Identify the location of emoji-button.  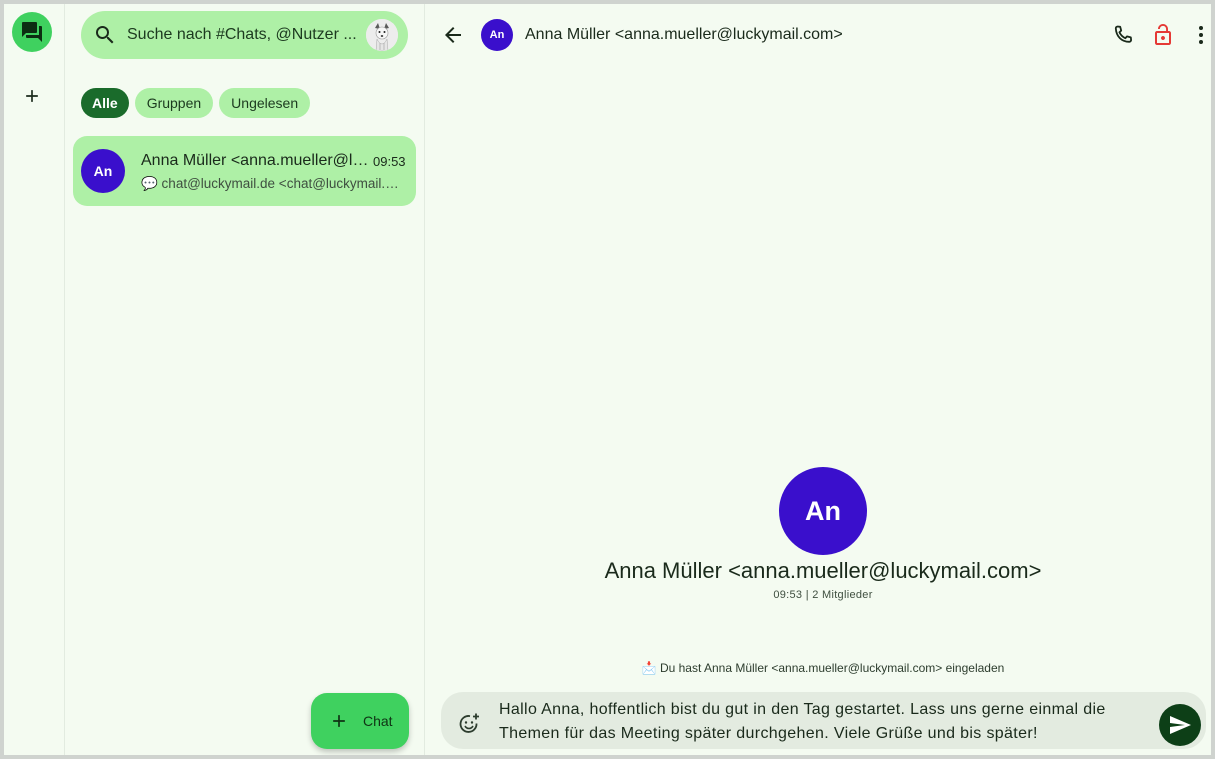
(469, 724).